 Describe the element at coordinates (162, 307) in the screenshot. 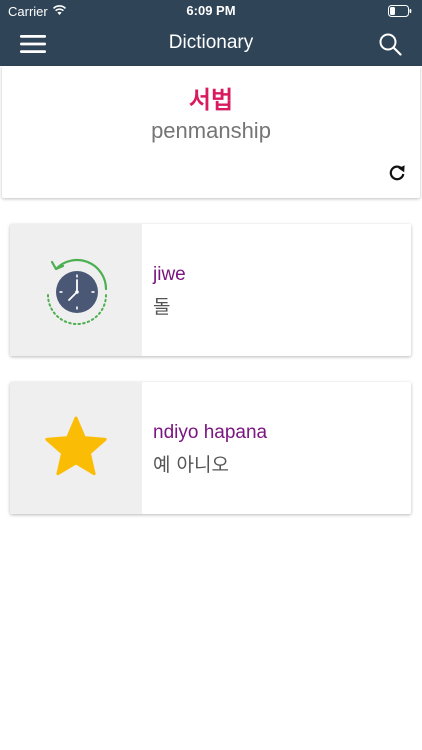

I see `history-translation: 돌` at that location.